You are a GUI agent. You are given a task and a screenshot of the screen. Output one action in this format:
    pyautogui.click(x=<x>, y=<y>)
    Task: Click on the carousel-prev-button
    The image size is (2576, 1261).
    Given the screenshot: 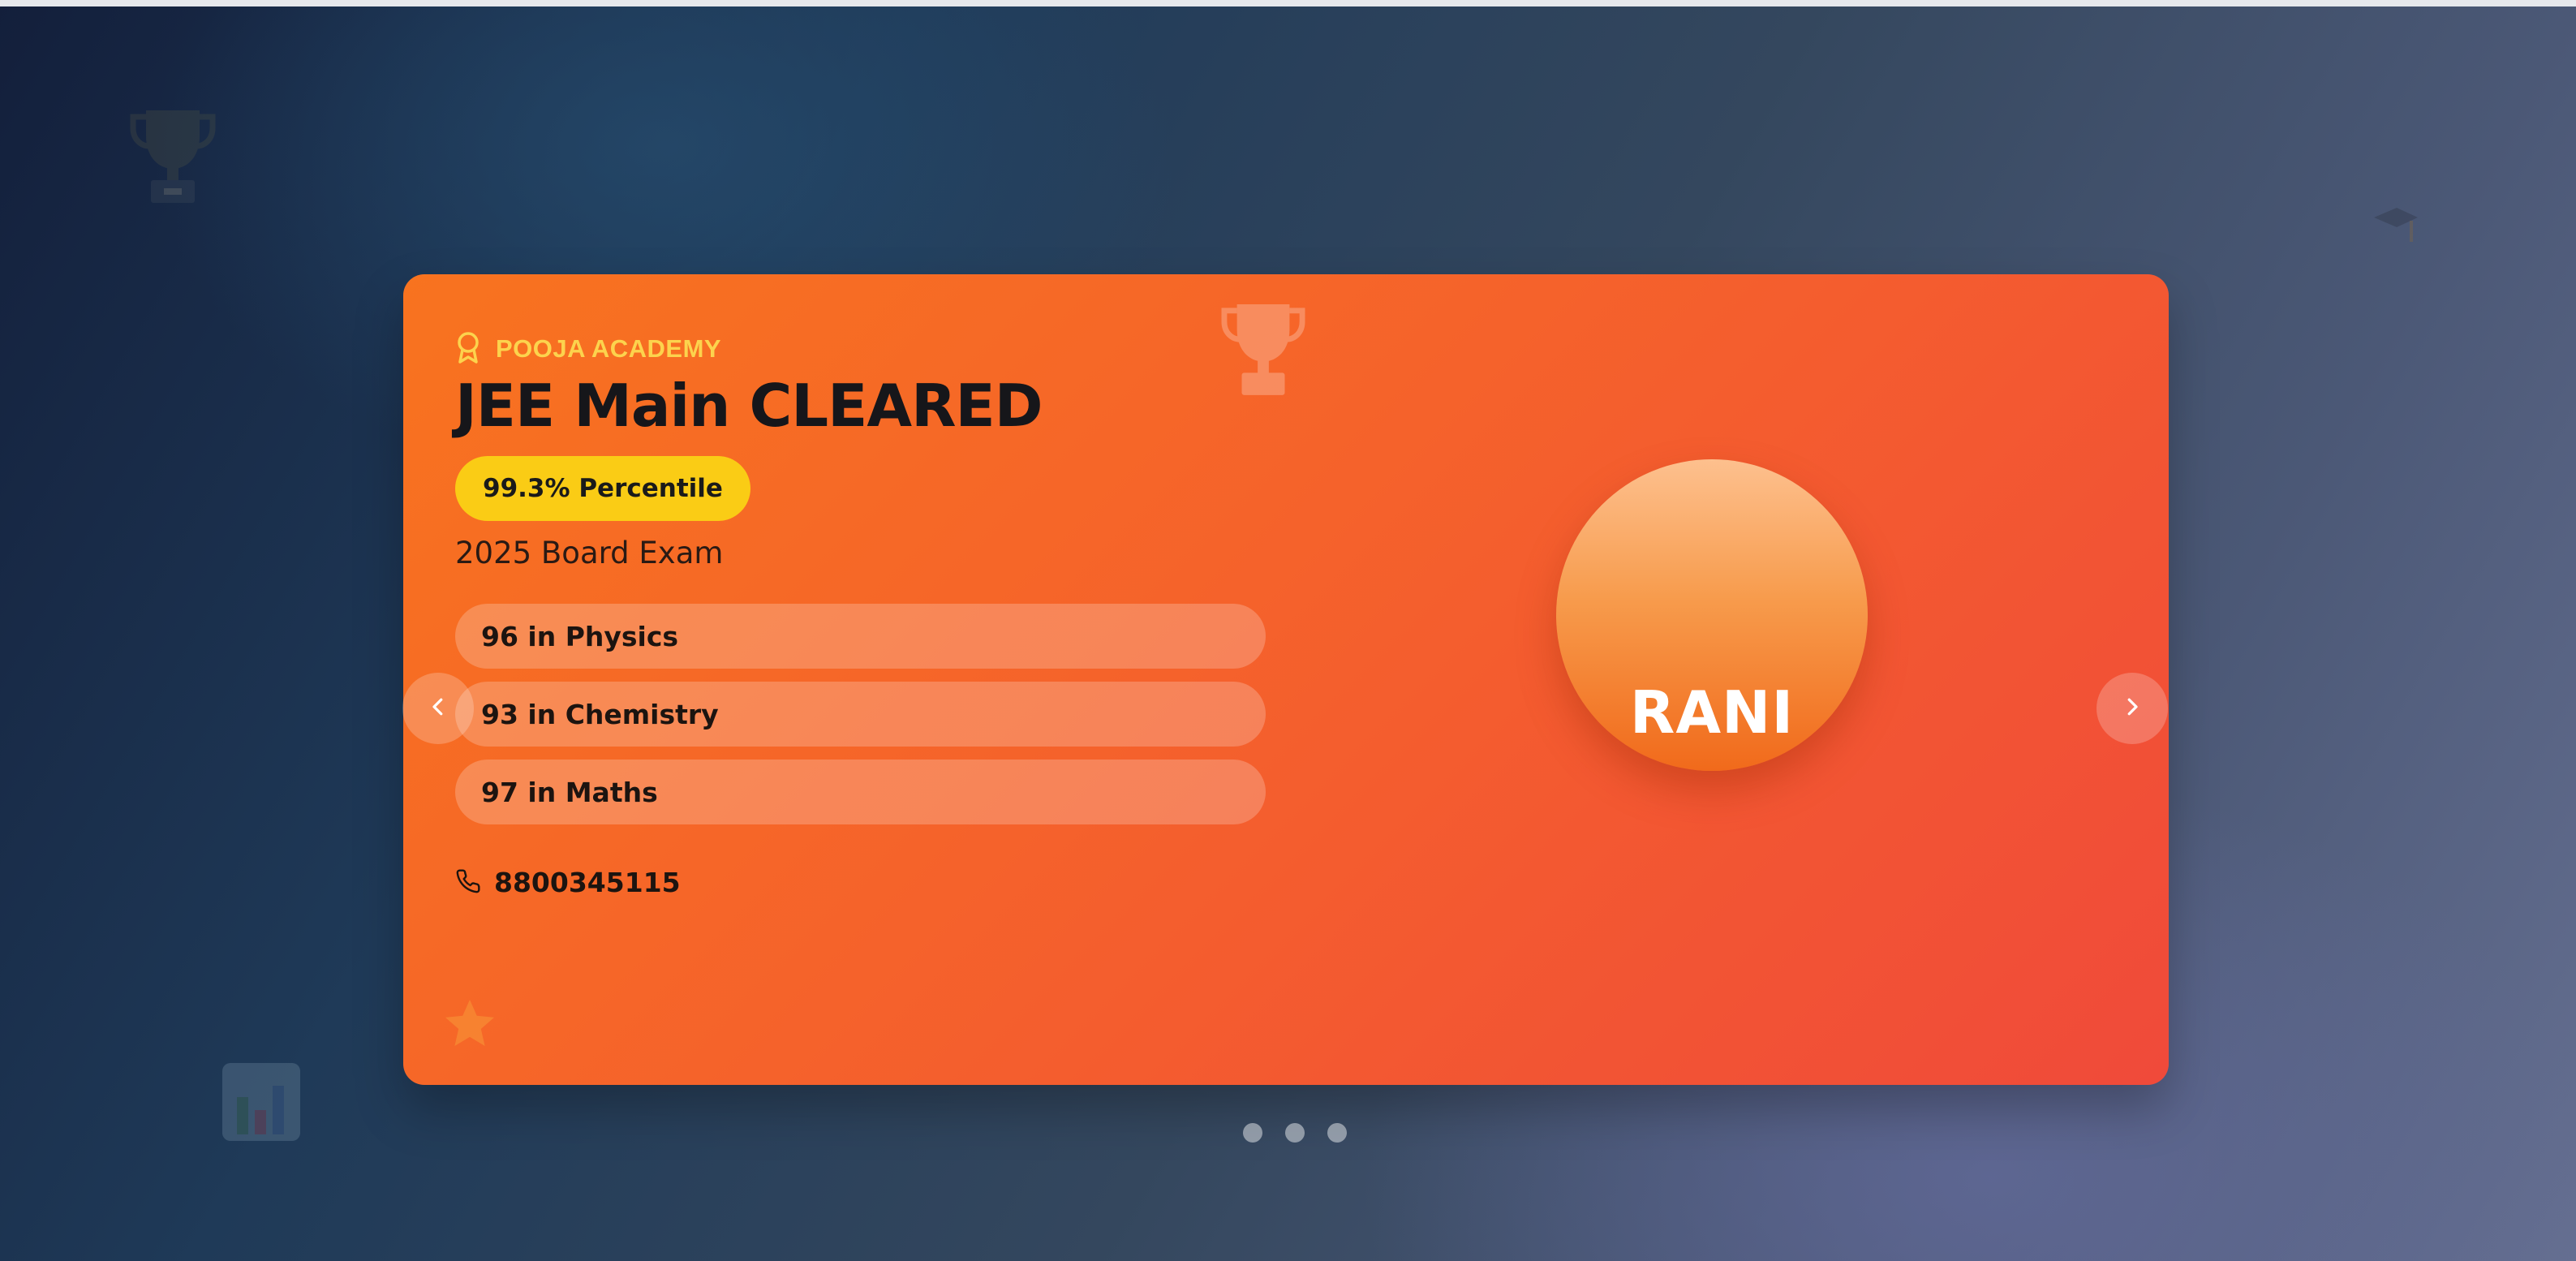 What is the action you would take?
    pyautogui.click(x=438, y=708)
    